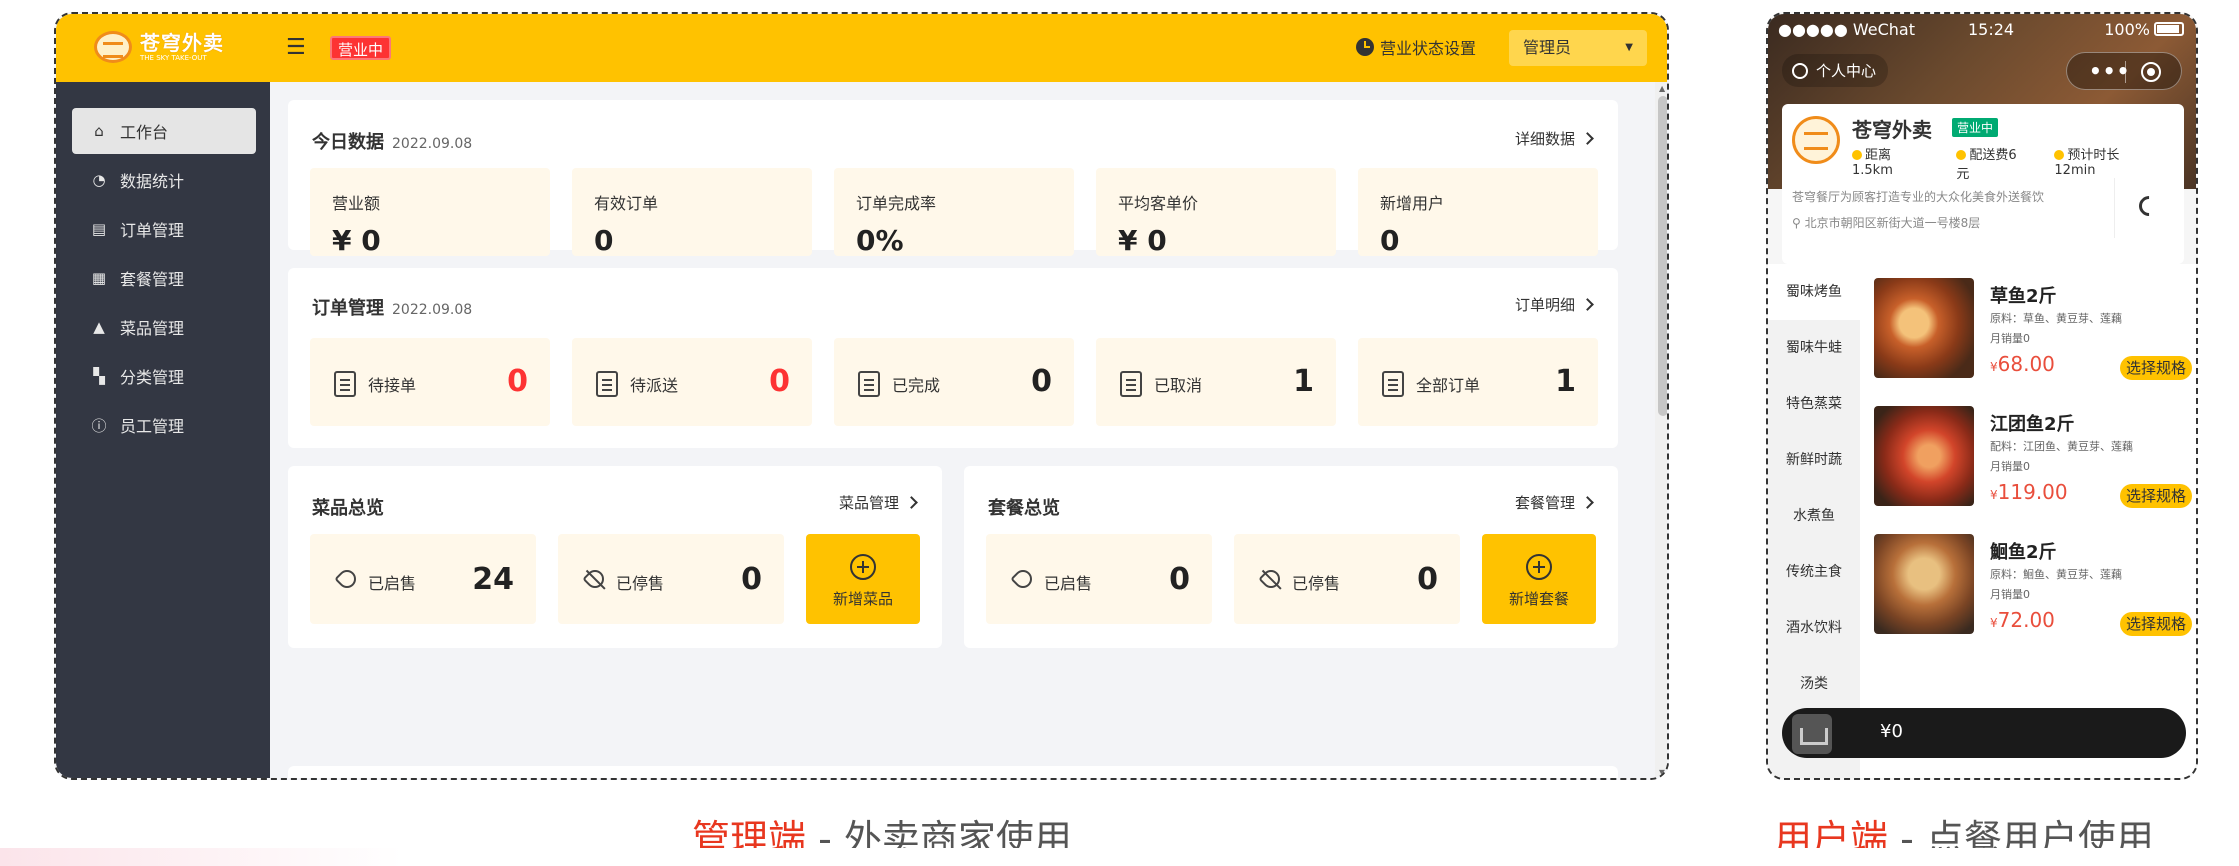 This screenshot has height=866, width=2239. I want to click on dish-name: 鮰鱼2斤, so click(2023, 552).